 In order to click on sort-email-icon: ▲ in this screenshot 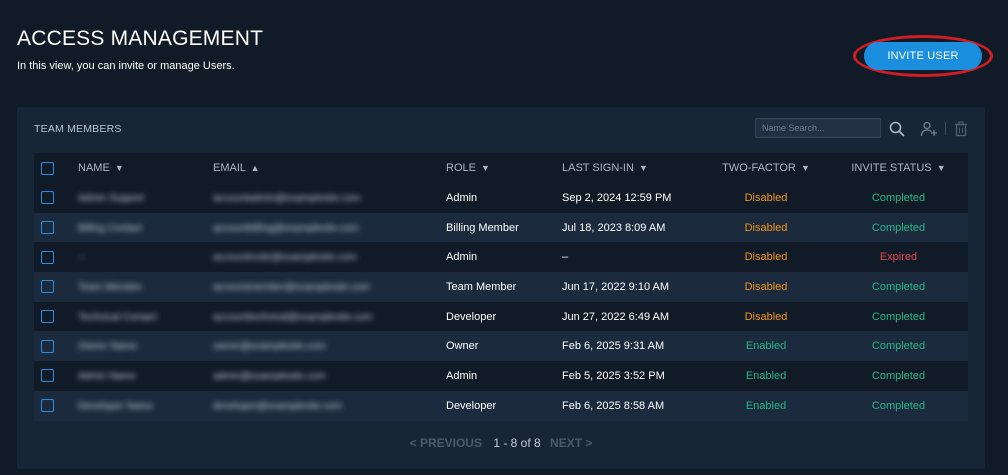, I will do `click(255, 168)`.